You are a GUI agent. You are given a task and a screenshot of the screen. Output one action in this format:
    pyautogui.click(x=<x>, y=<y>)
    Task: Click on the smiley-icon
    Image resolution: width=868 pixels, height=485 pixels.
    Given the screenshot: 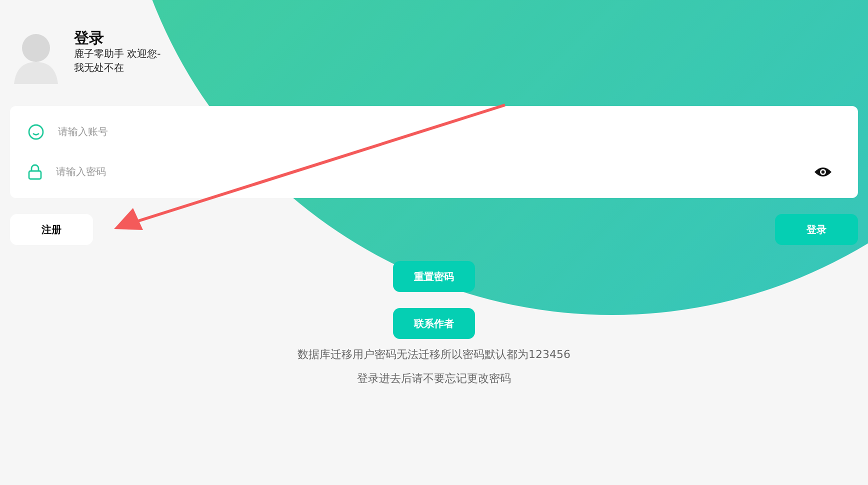 What is the action you would take?
    pyautogui.click(x=36, y=132)
    